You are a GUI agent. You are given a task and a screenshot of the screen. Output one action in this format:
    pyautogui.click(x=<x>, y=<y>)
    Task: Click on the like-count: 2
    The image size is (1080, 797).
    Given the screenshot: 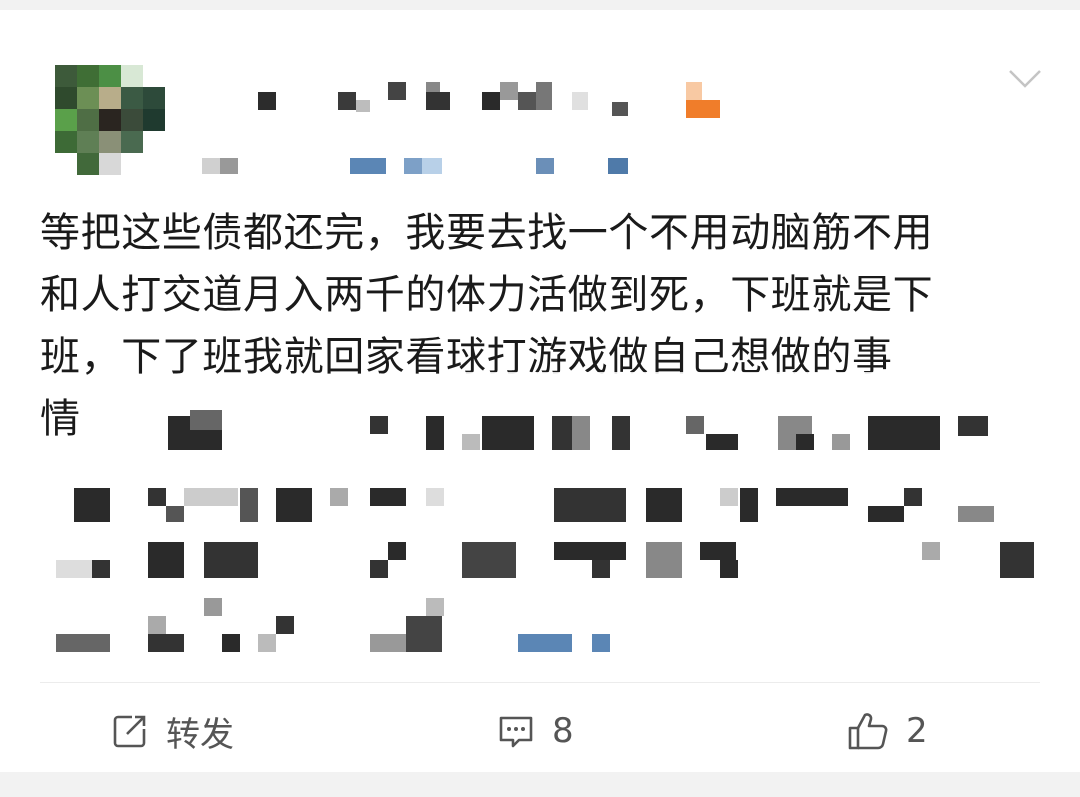 What is the action you would take?
    pyautogui.click(x=917, y=731)
    